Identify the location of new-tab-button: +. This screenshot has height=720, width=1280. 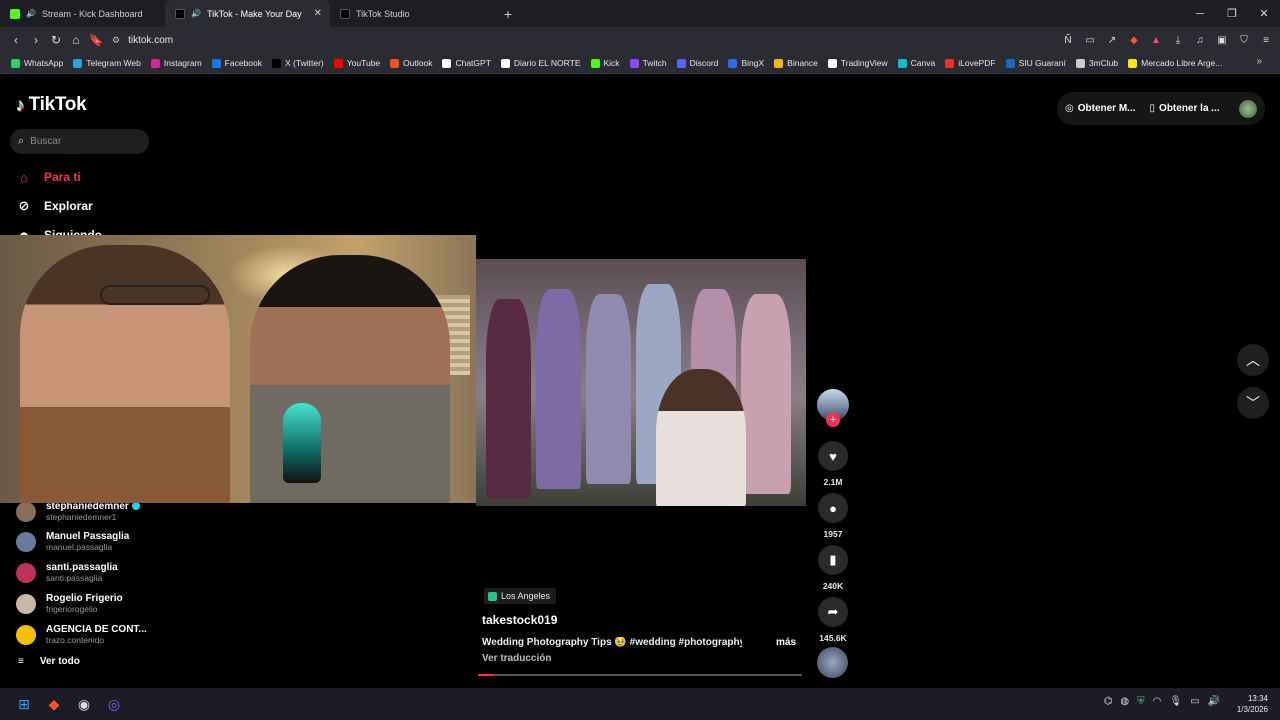
(508, 13).